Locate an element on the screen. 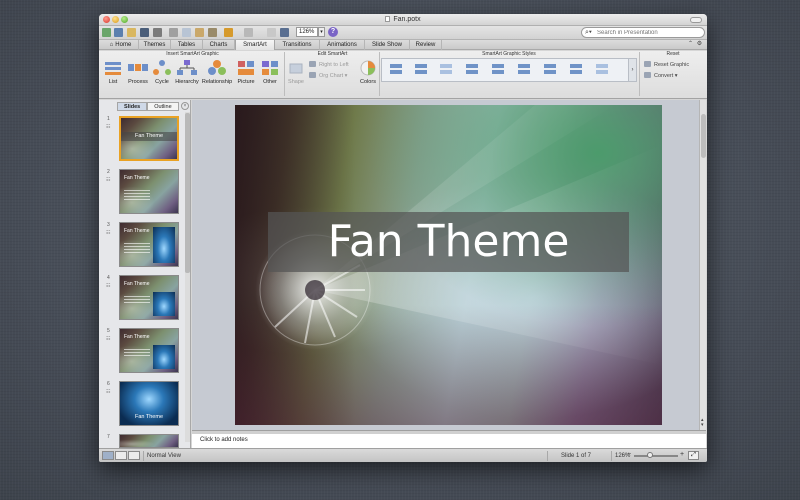 The image size is (800, 500). other-button: Other is located at coordinates (270, 72).